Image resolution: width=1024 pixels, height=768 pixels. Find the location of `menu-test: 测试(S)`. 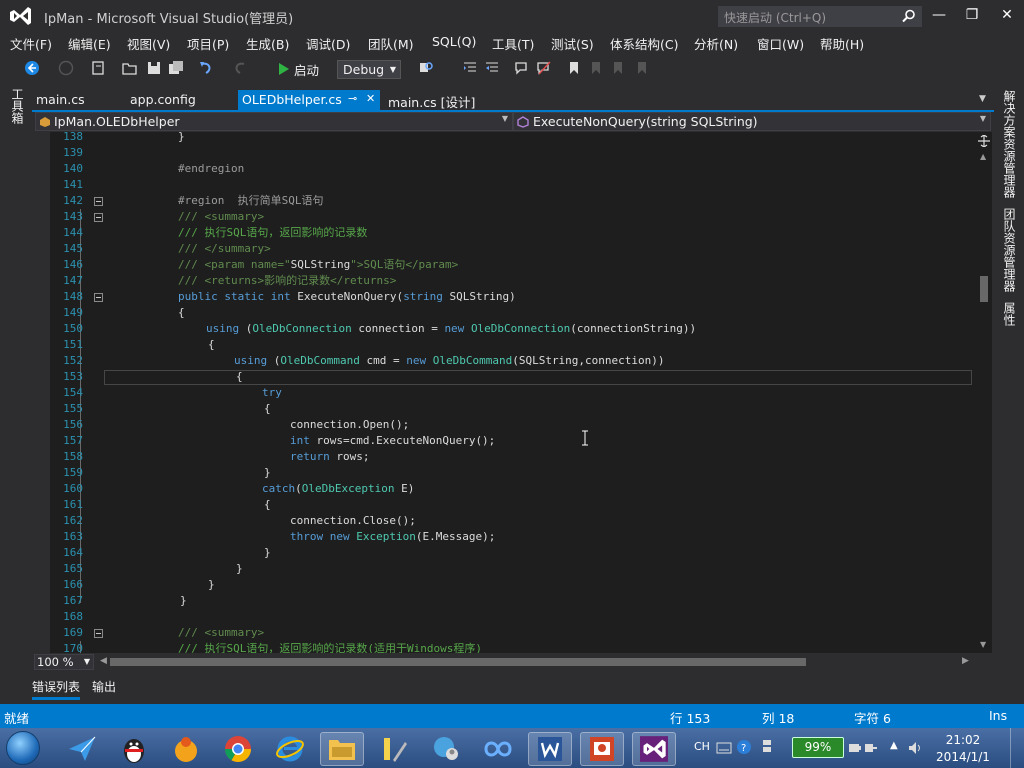

menu-test: 测试(S) is located at coordinates (572, 43).